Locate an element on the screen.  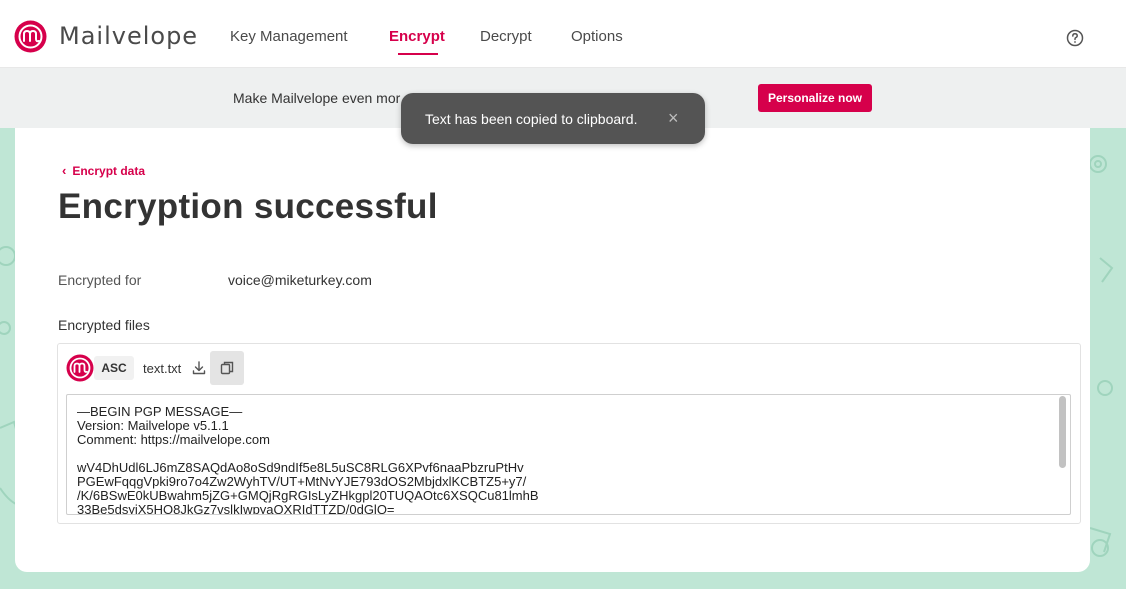
chevron-left-icon: ‹ is located at coordinates (64, 170).